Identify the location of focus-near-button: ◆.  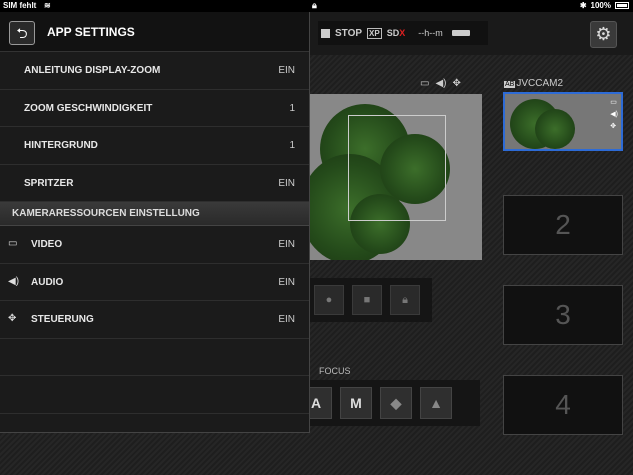
(396, 403).